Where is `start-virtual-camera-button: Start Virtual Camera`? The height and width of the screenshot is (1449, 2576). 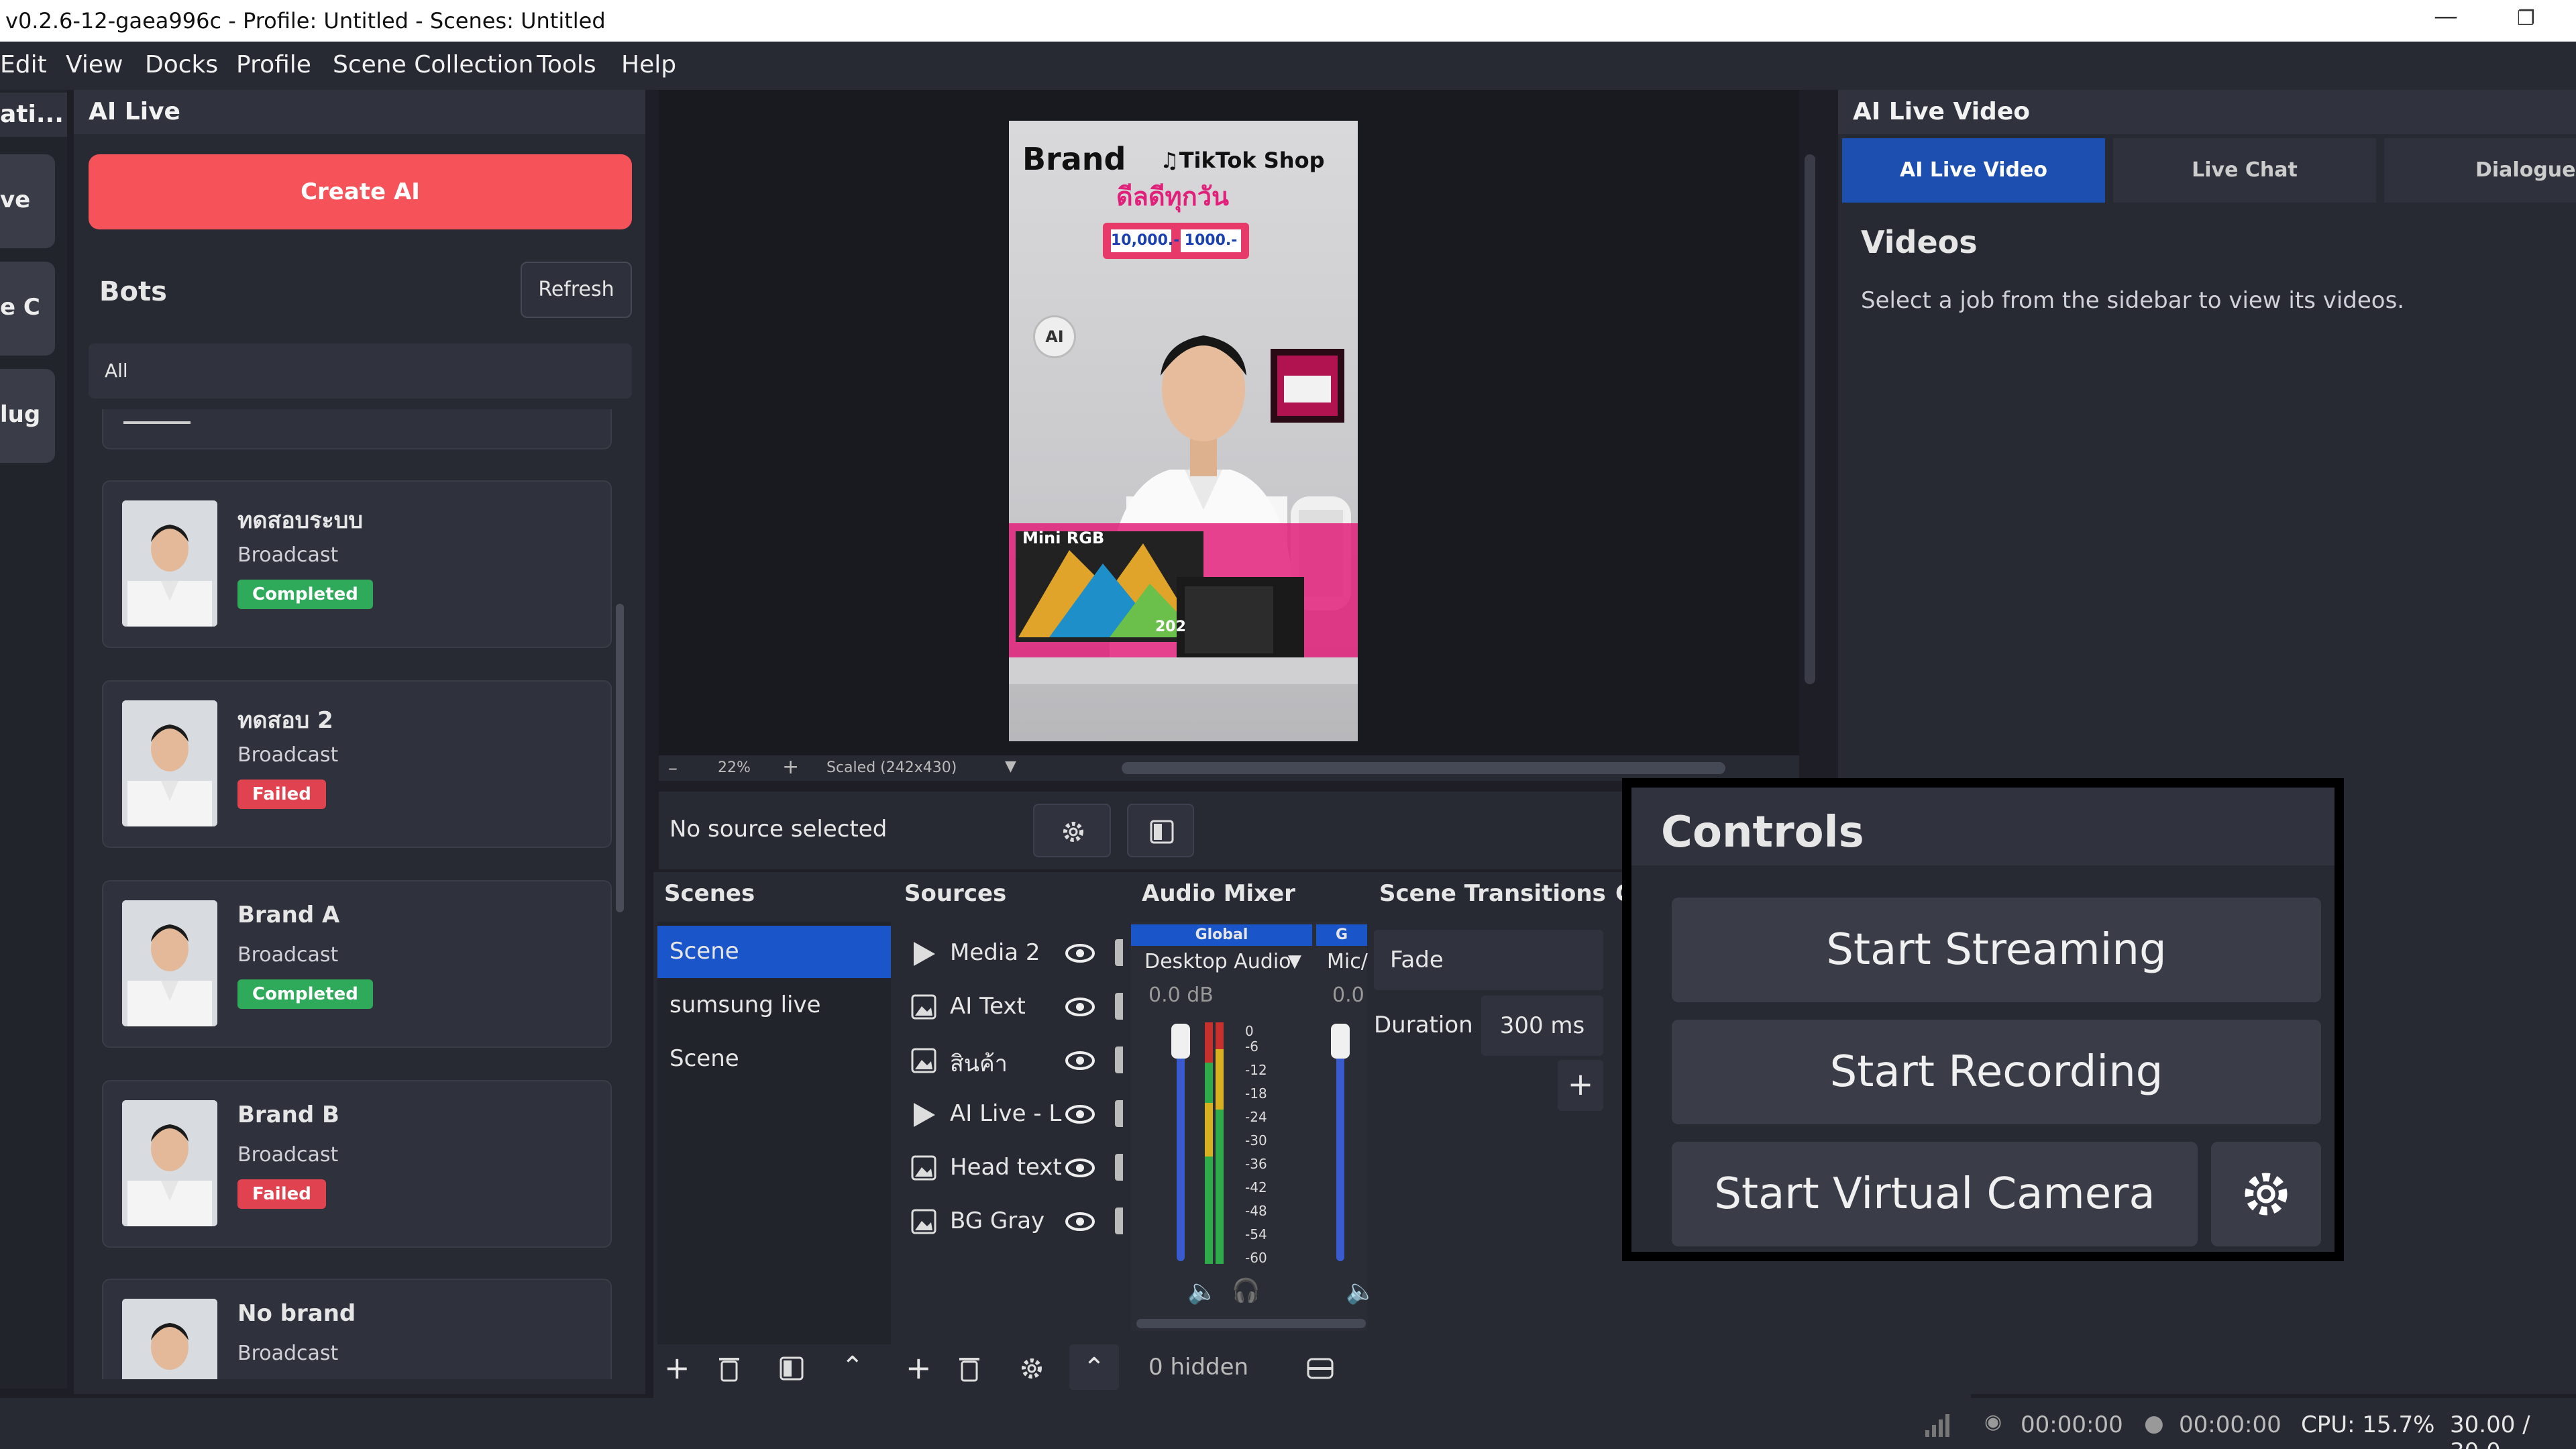
start-virtual-camera-button: Start Virtual Camera is located at coordinates (1935, 1194).